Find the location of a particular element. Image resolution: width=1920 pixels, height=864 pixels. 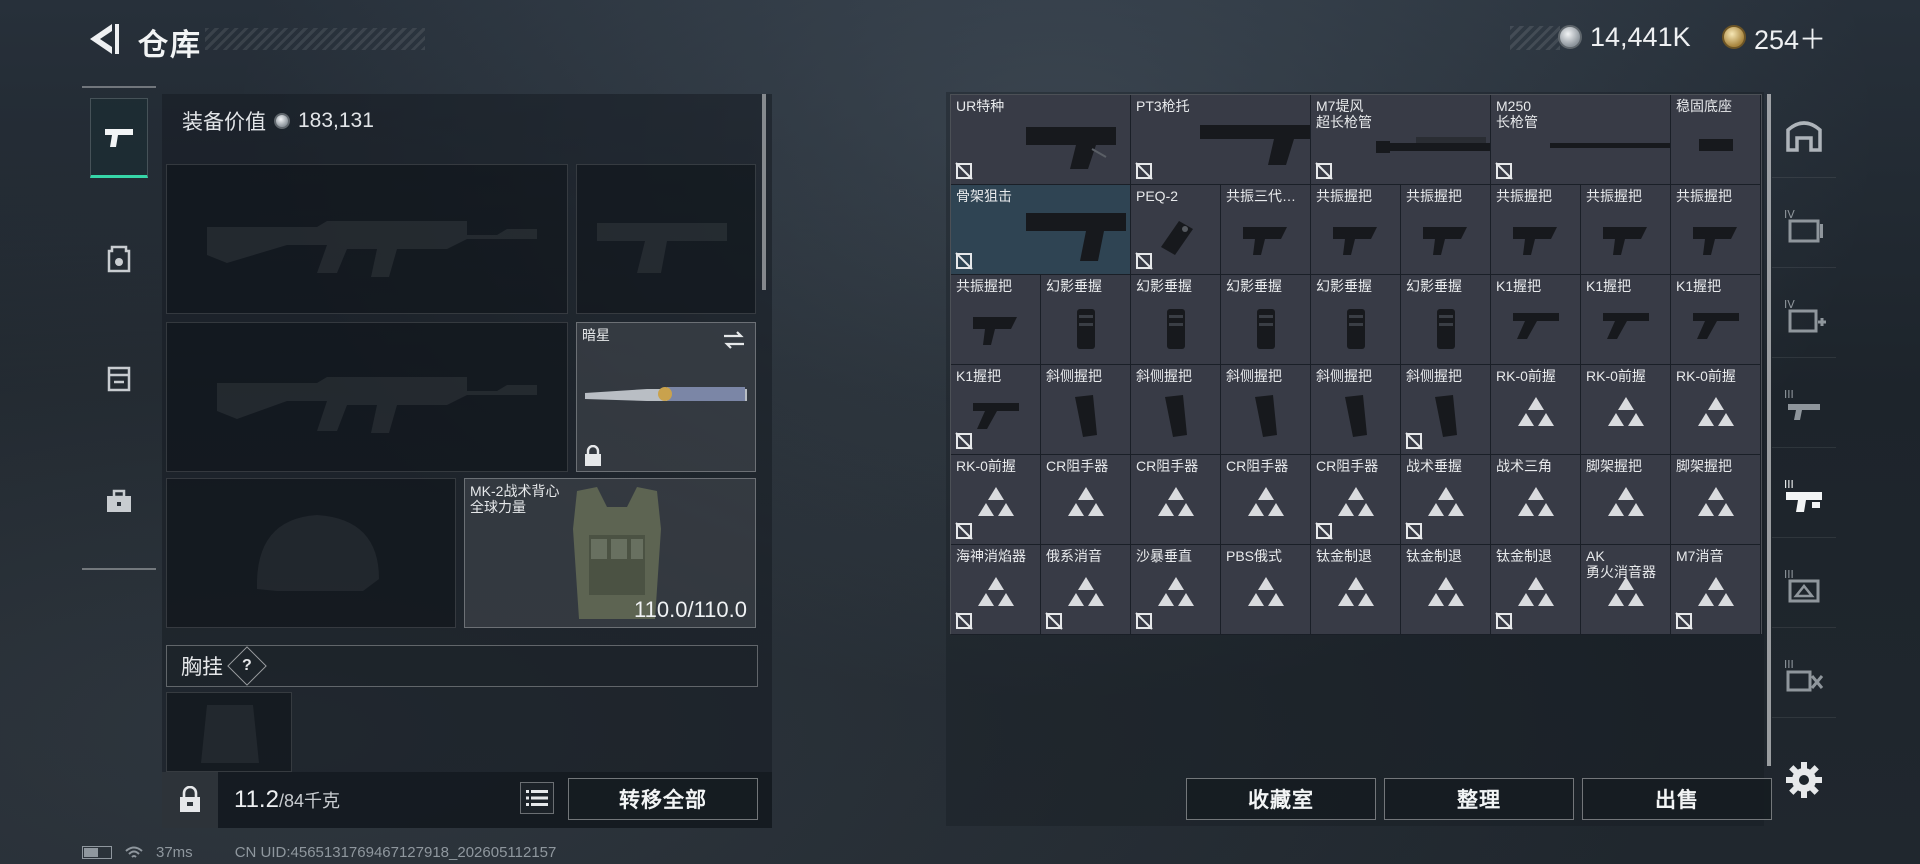

storage-item: 骨架狙击 is located at coordinates (1041, 230).